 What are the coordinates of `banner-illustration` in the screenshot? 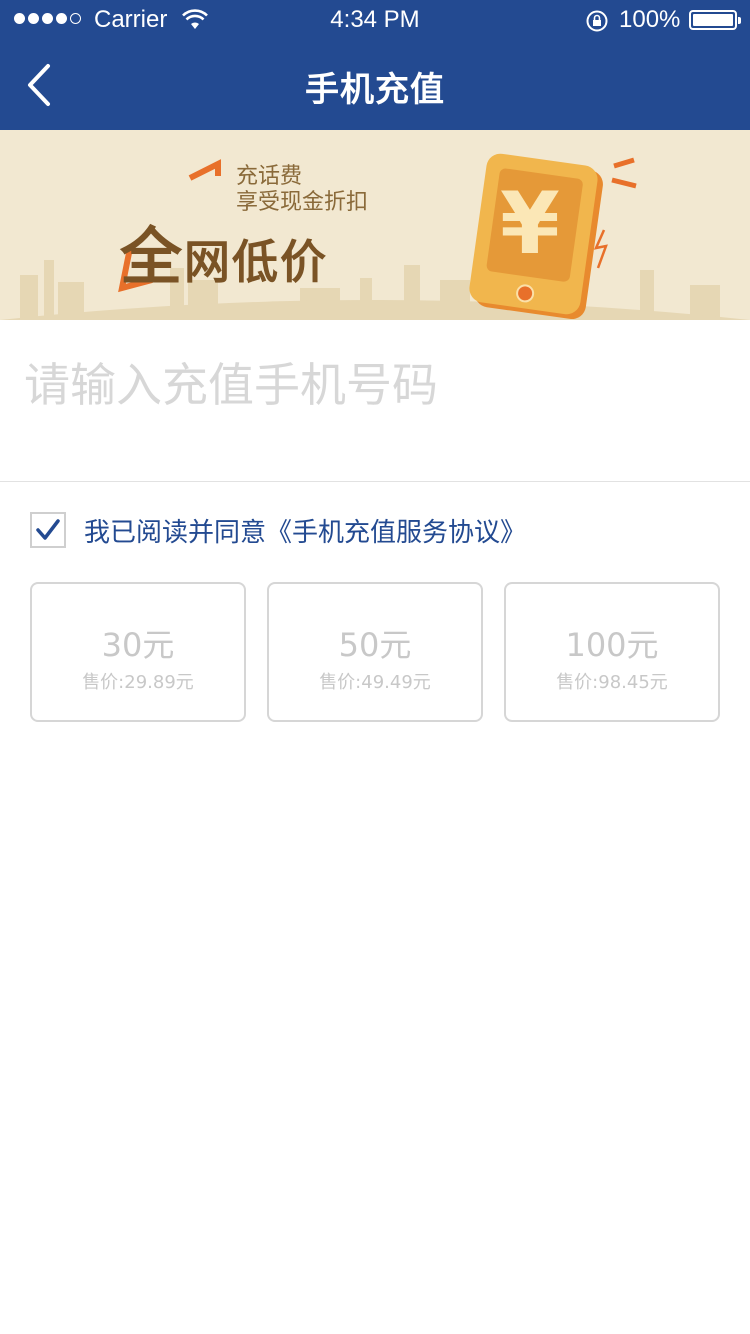 It's located at (375, 236).